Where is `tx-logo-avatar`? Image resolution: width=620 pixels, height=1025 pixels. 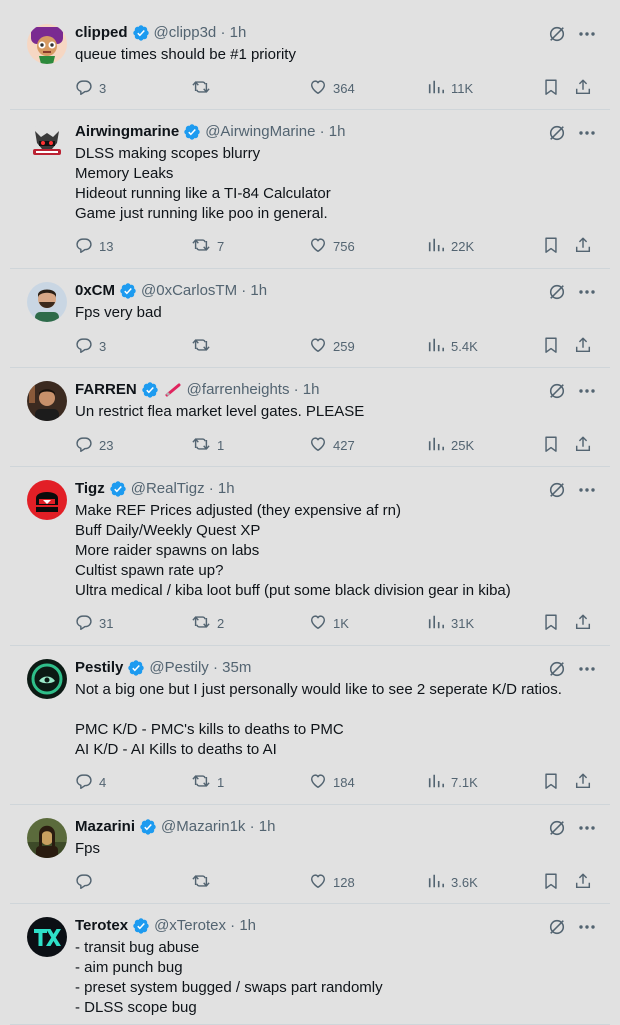 tx-logo-avatar is located at coordinates (47, 937).